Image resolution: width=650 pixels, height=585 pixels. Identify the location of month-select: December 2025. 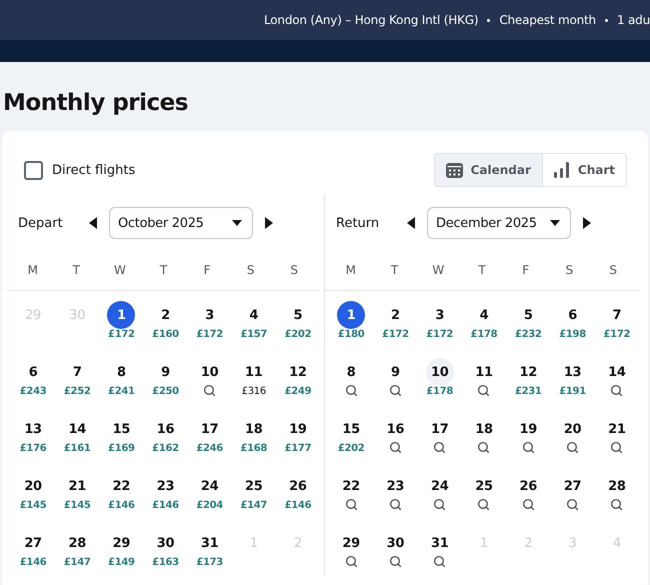
(499, 223).